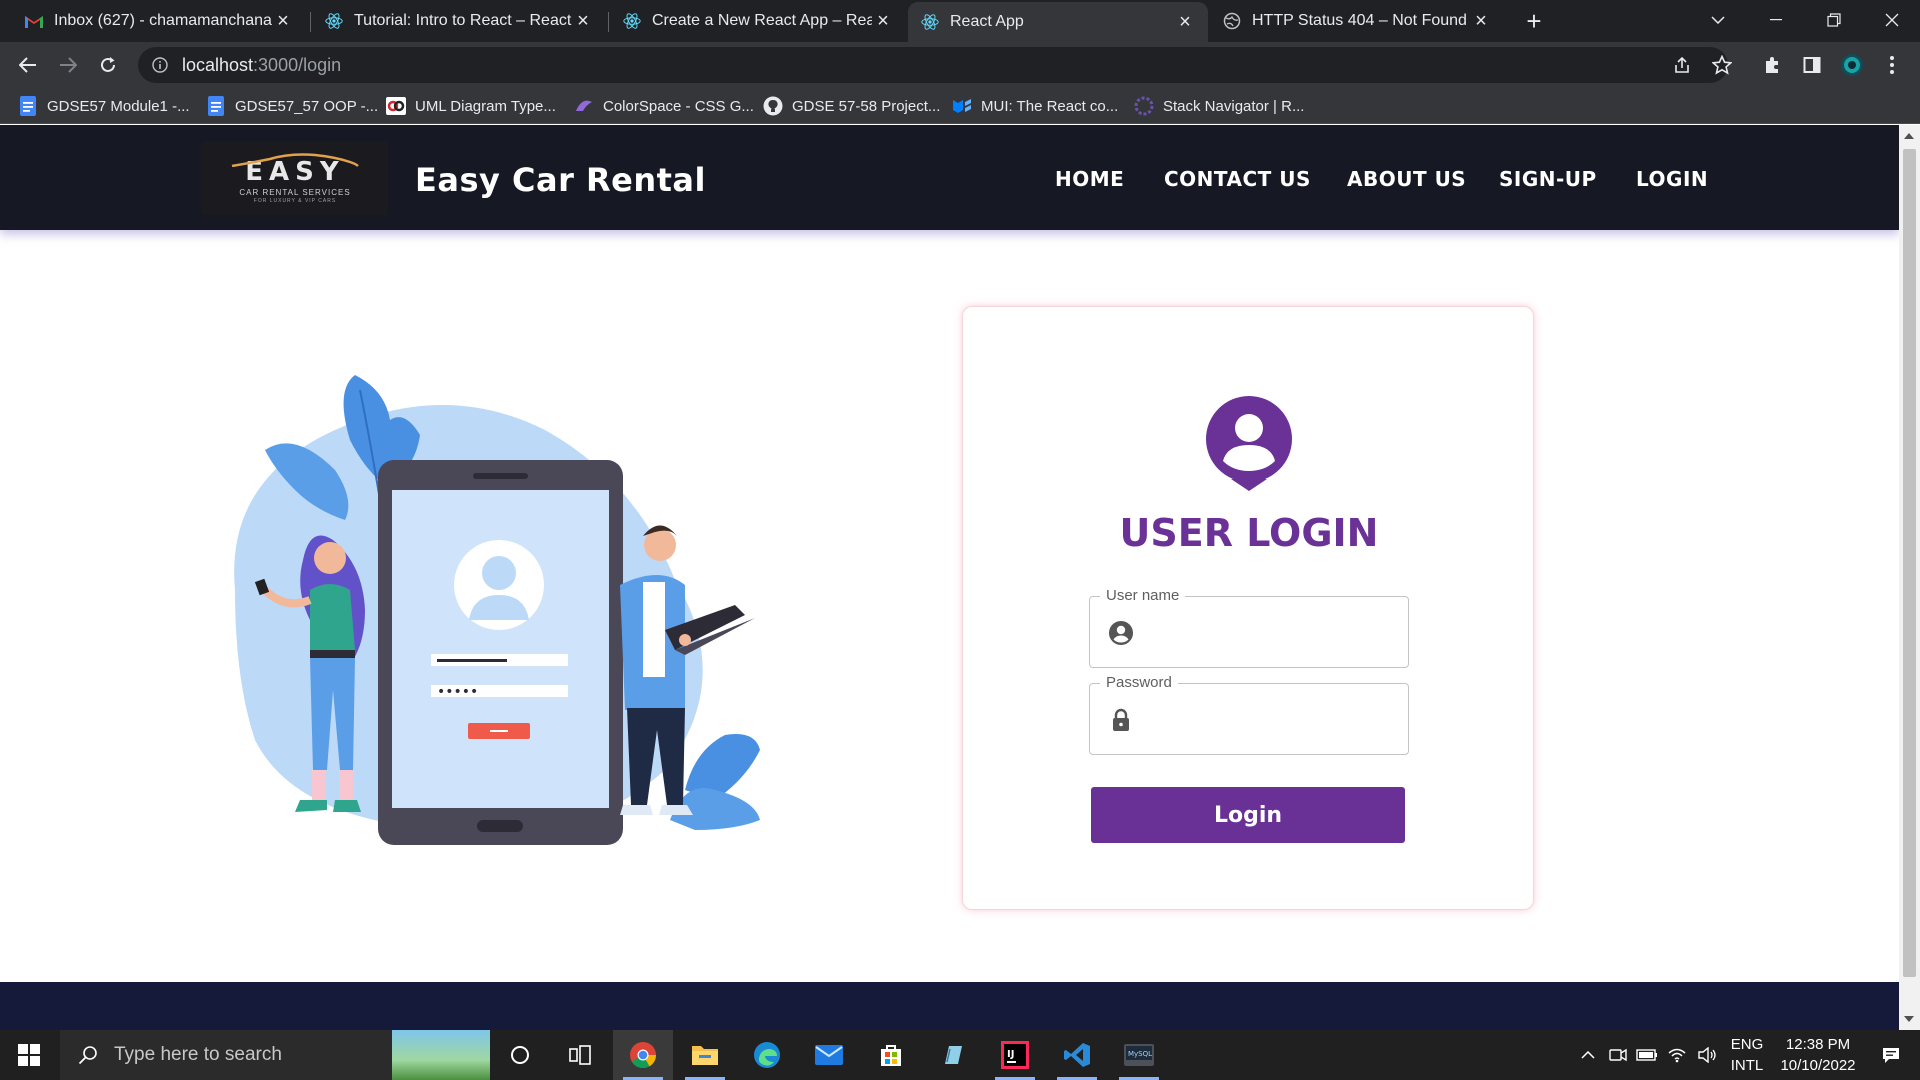 The height and width of the screenshot is (1080, 1920). Describe the element at coordinates (1534, 21) in the screenshot. I see `new-tab-button: +` at that location.